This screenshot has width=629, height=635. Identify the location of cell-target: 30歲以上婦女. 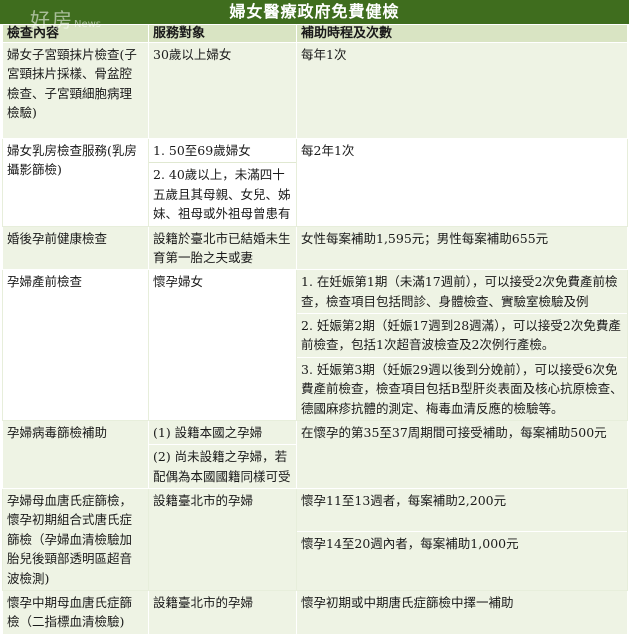
(222, 90).